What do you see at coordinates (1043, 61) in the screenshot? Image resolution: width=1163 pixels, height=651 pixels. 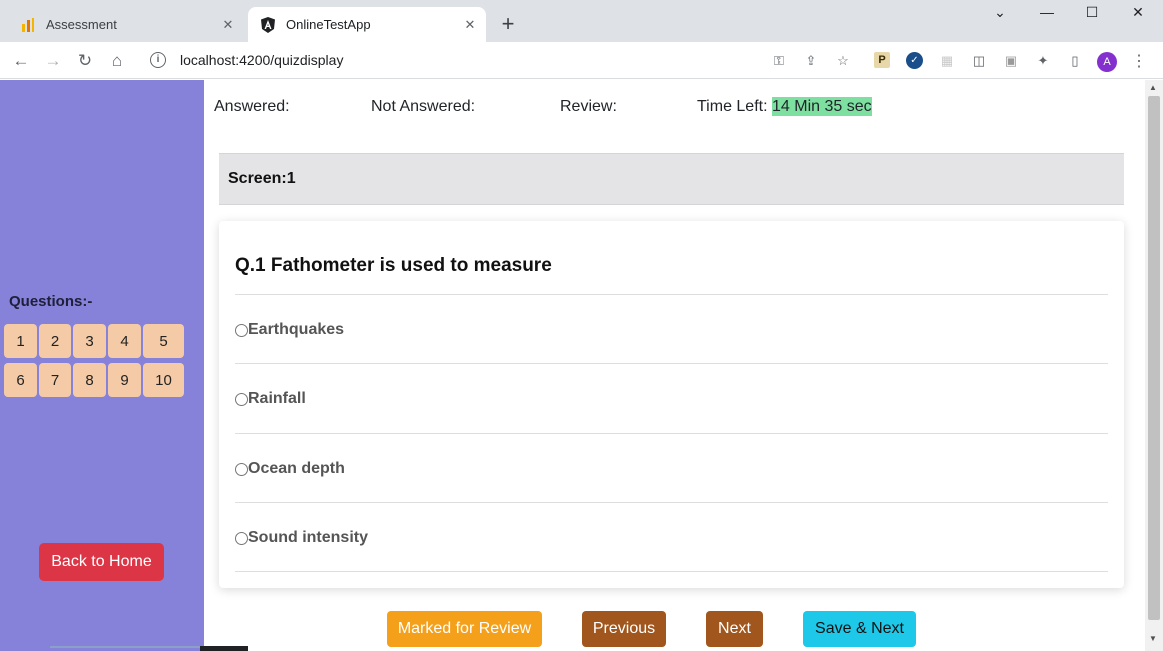 I see `extensions-puzzle-icon: ✦` at bounding box center [1043, 61].